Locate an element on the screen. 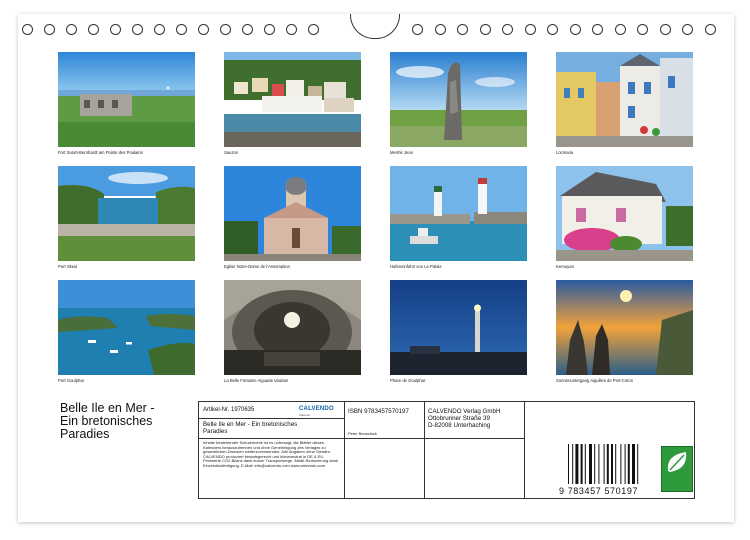 This screenshot has width=750, height=540. photo-caption: Kerouyan is located at coordinates (565, 266).